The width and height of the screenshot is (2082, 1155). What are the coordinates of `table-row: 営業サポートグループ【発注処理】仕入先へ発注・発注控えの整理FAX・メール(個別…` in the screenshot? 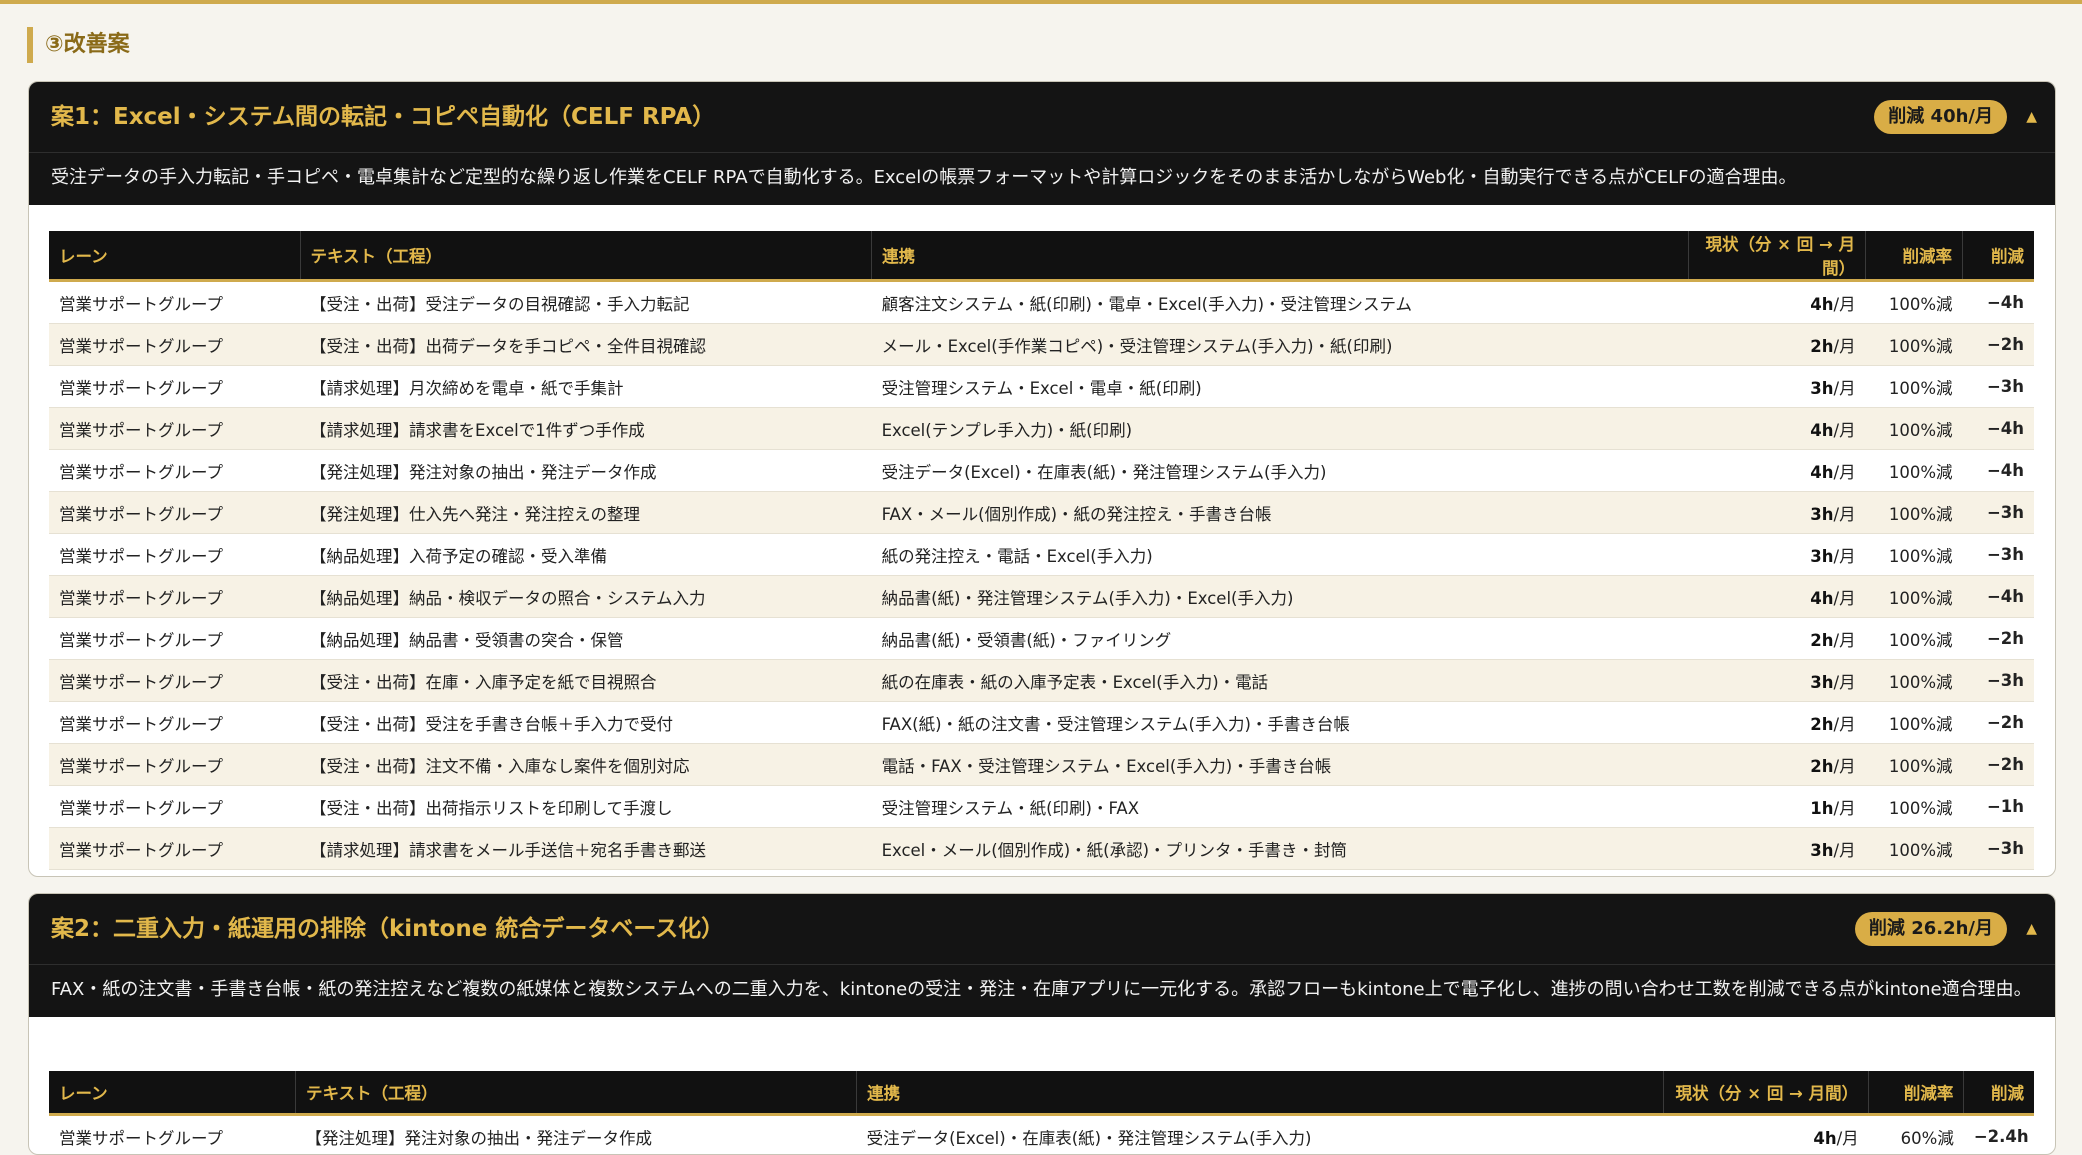 It's located at (1041, 513).